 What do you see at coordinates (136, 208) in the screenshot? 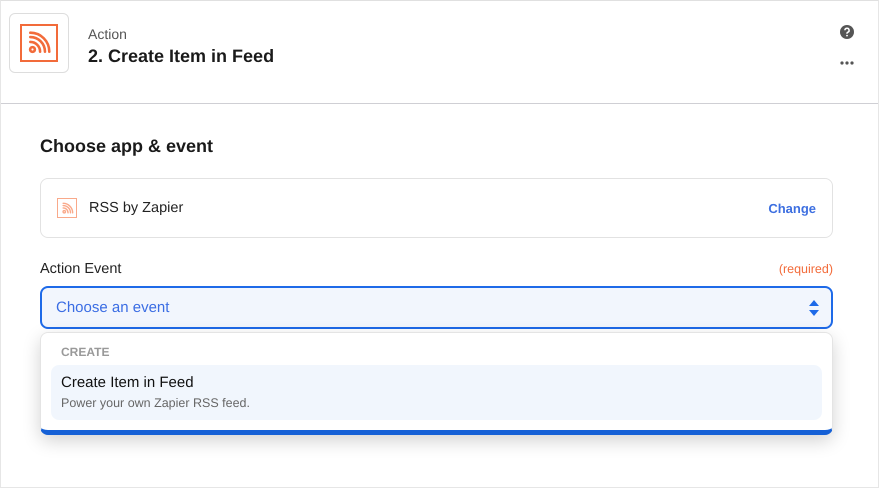
I see `app-name: RSS by Zapier` at bounding box center [136, 208].